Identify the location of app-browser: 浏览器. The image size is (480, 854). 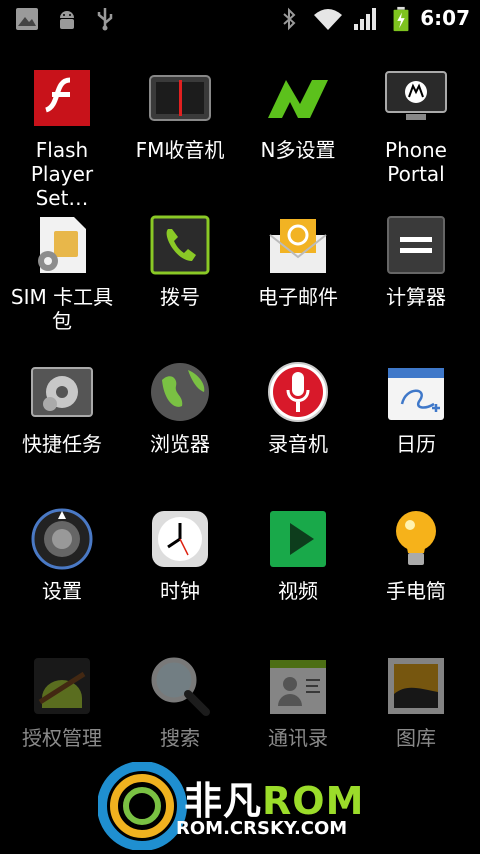
(180, 405).